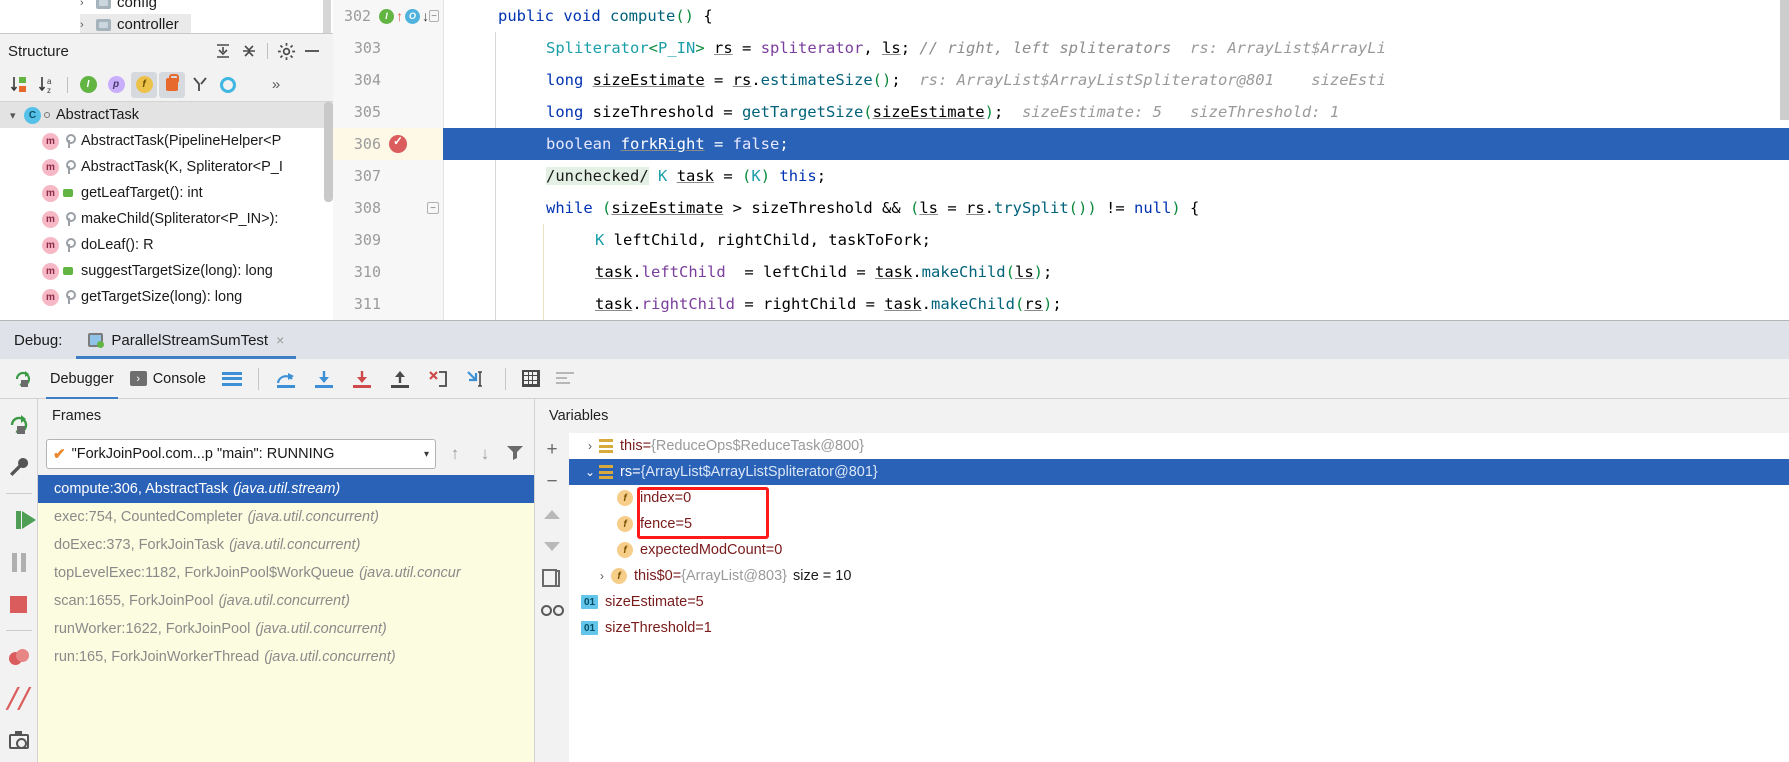 This screenshot has height=762, width=1789. Describe the element at coordinates (166, 141) in the screenshot. I see `structure-item-constructor-1: m AbstractTask(PipelineHelper<P` at that location.